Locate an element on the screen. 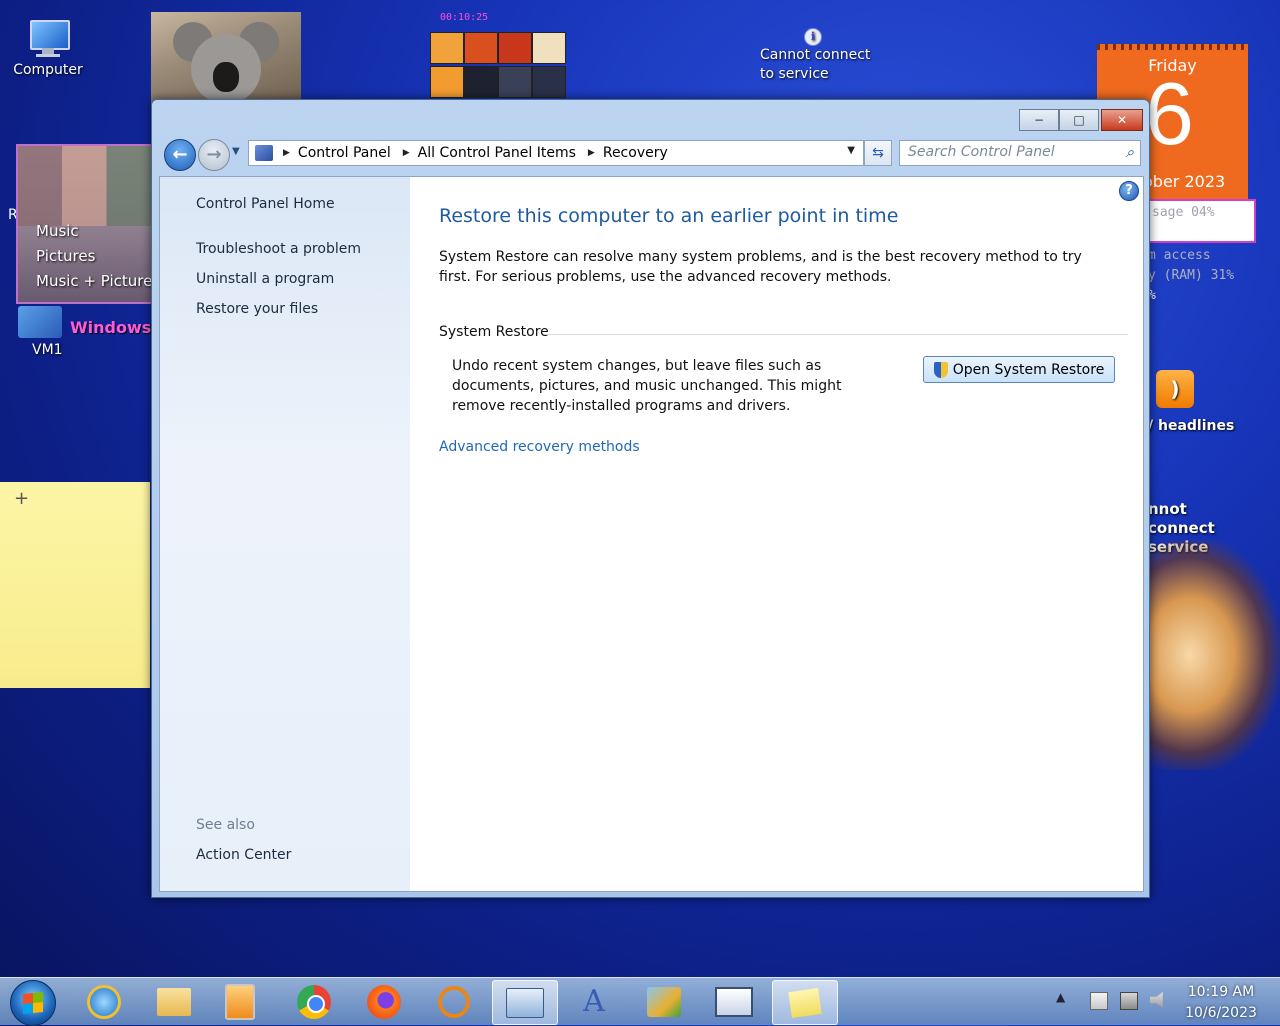  windows-logo-icon is located at coordinates (33, 1003).